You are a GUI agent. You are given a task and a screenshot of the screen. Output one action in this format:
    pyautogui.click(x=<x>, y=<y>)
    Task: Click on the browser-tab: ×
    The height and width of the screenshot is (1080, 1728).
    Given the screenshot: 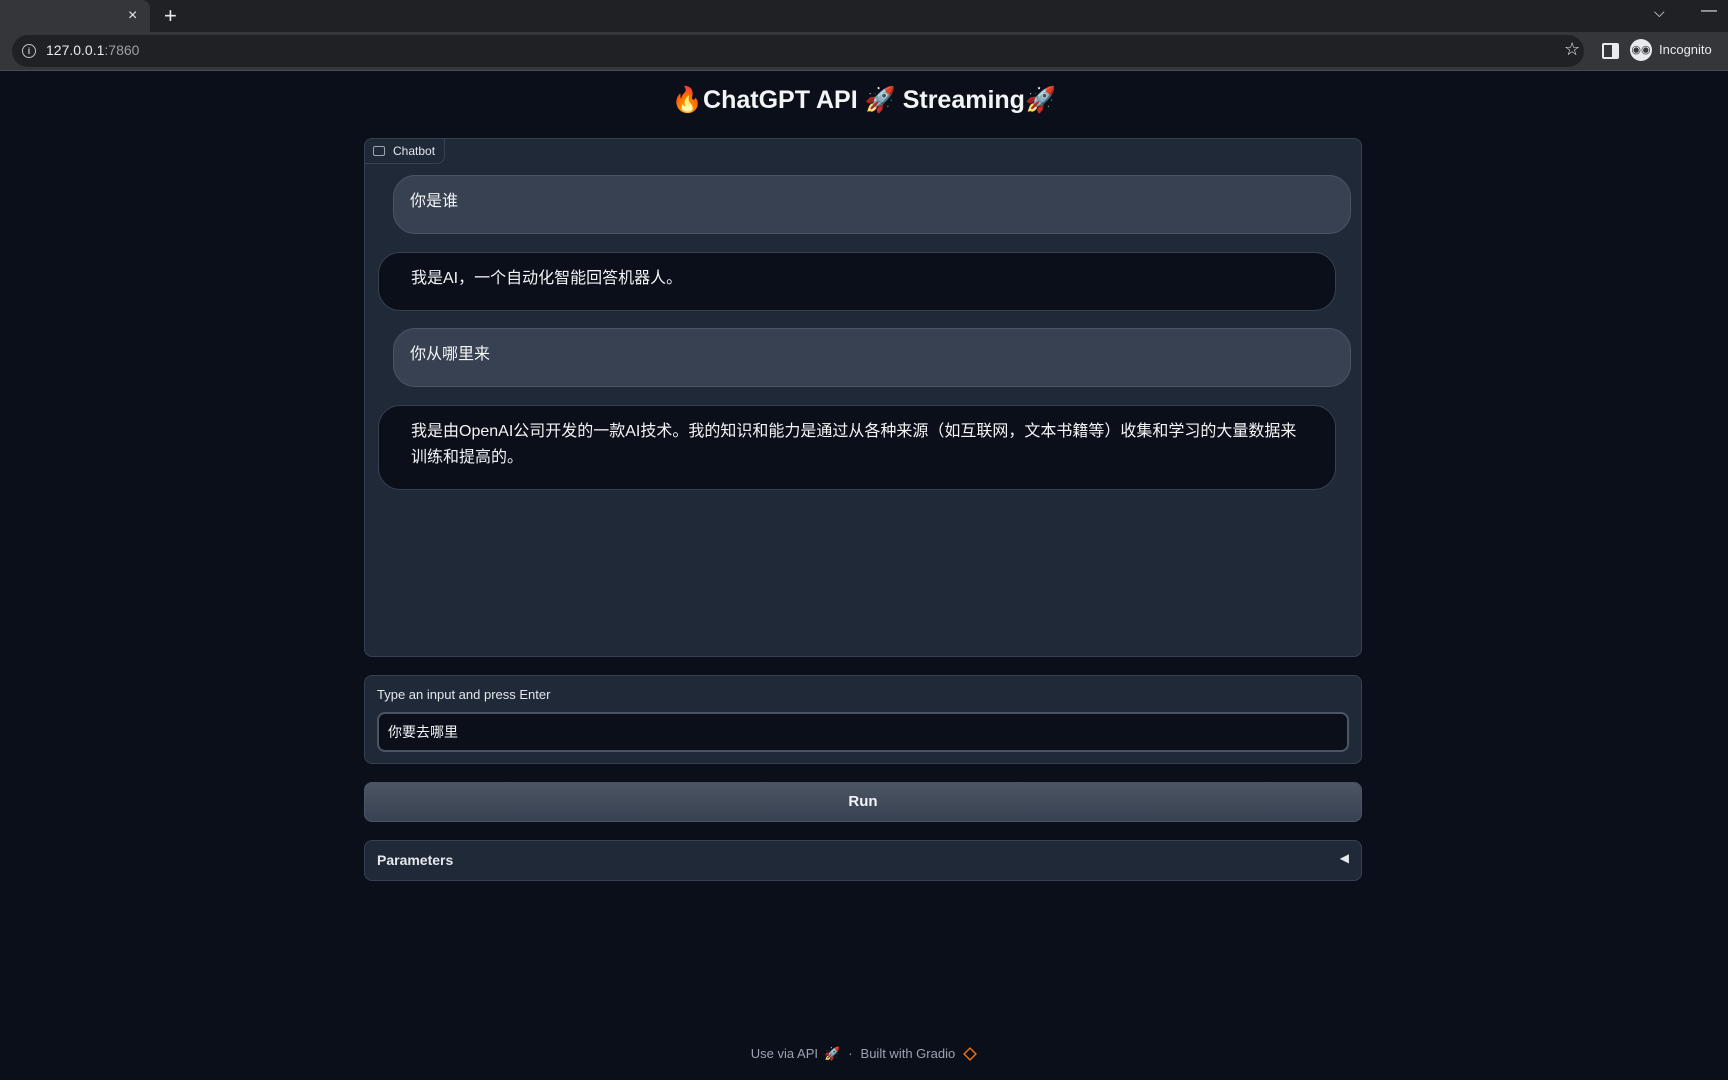 What is the action you would take?
    pyautogui.click(x=75, y=16)
    